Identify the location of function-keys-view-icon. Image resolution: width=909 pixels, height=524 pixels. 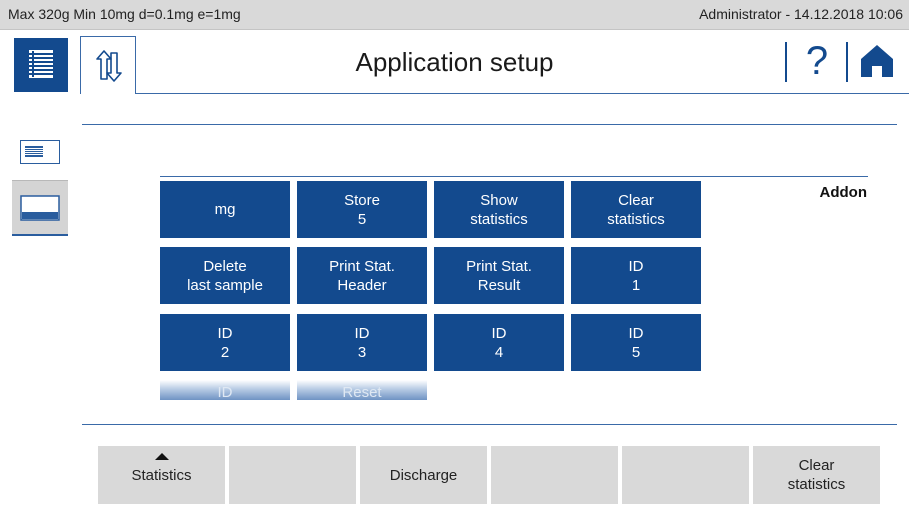
(40, 208).